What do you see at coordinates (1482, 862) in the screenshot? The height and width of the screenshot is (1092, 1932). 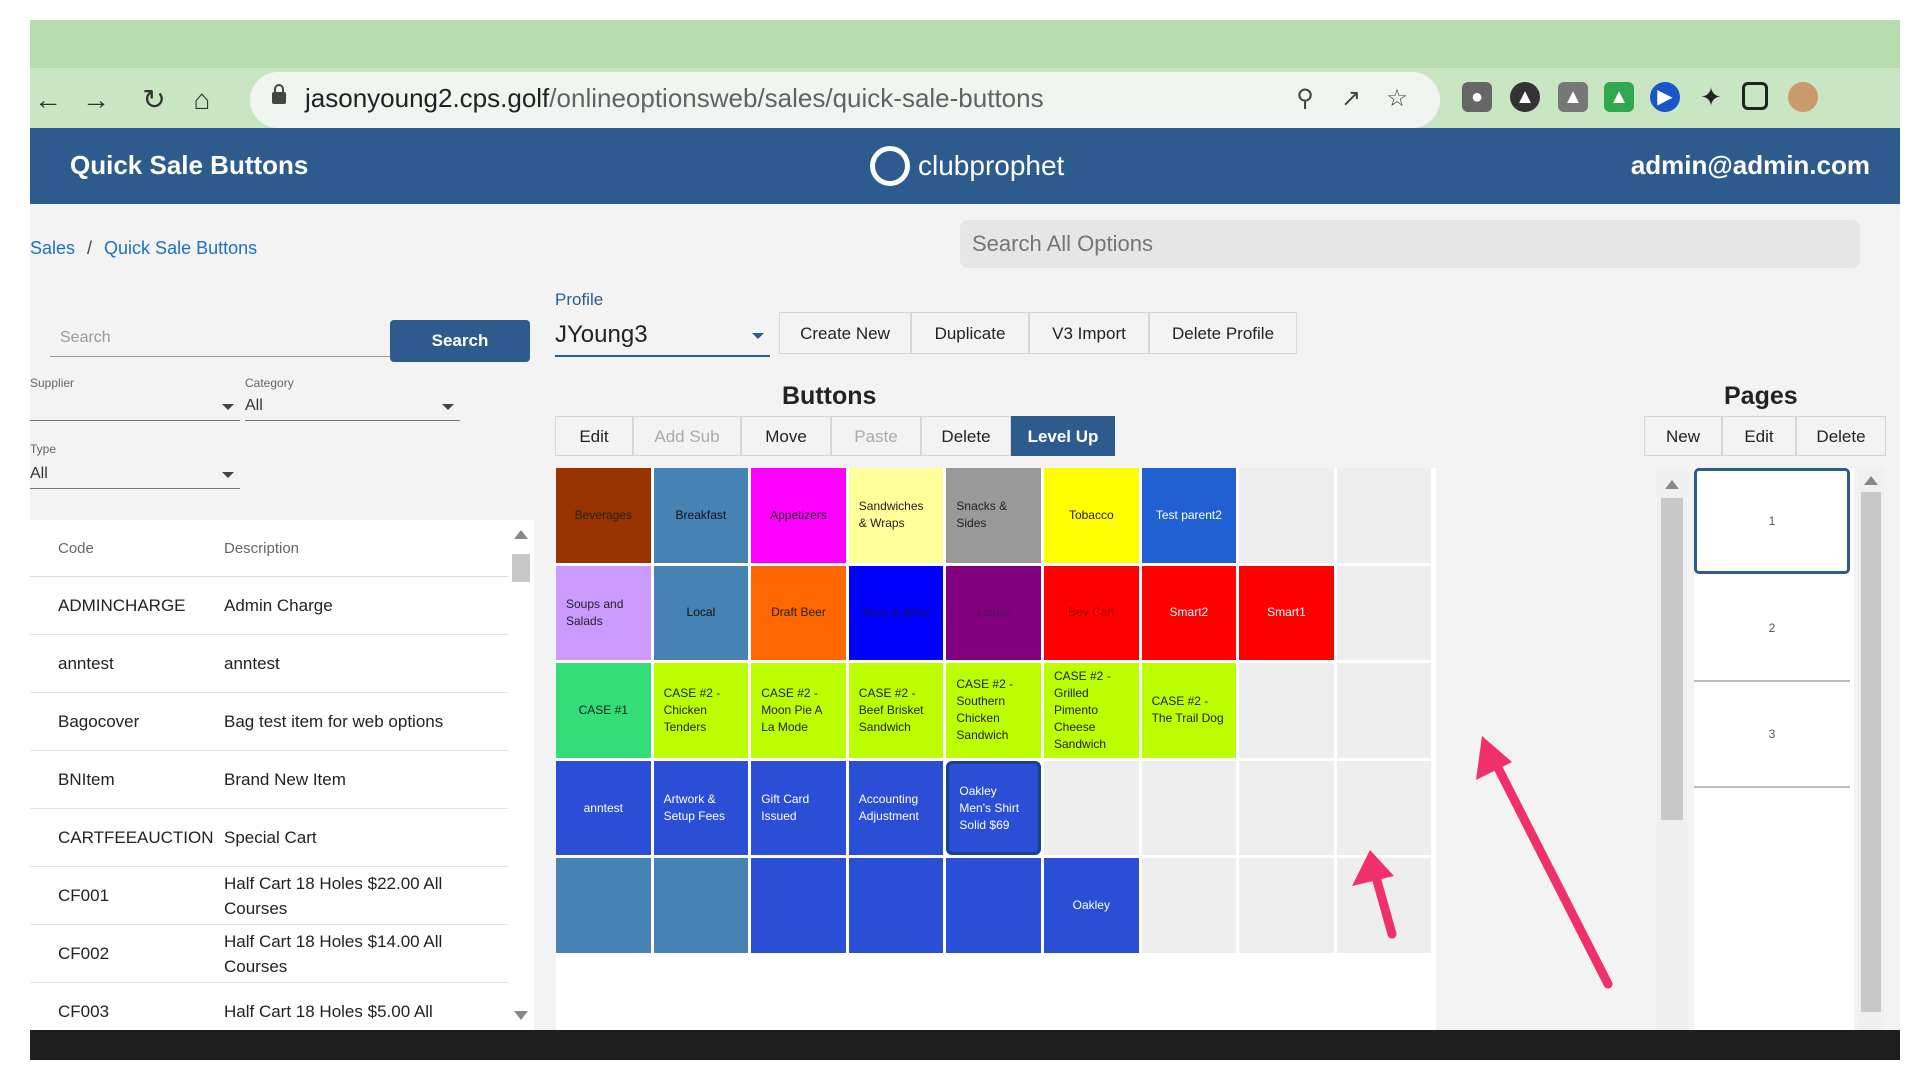 I see `annotation-arrows` at bounding box center [1482, 862].